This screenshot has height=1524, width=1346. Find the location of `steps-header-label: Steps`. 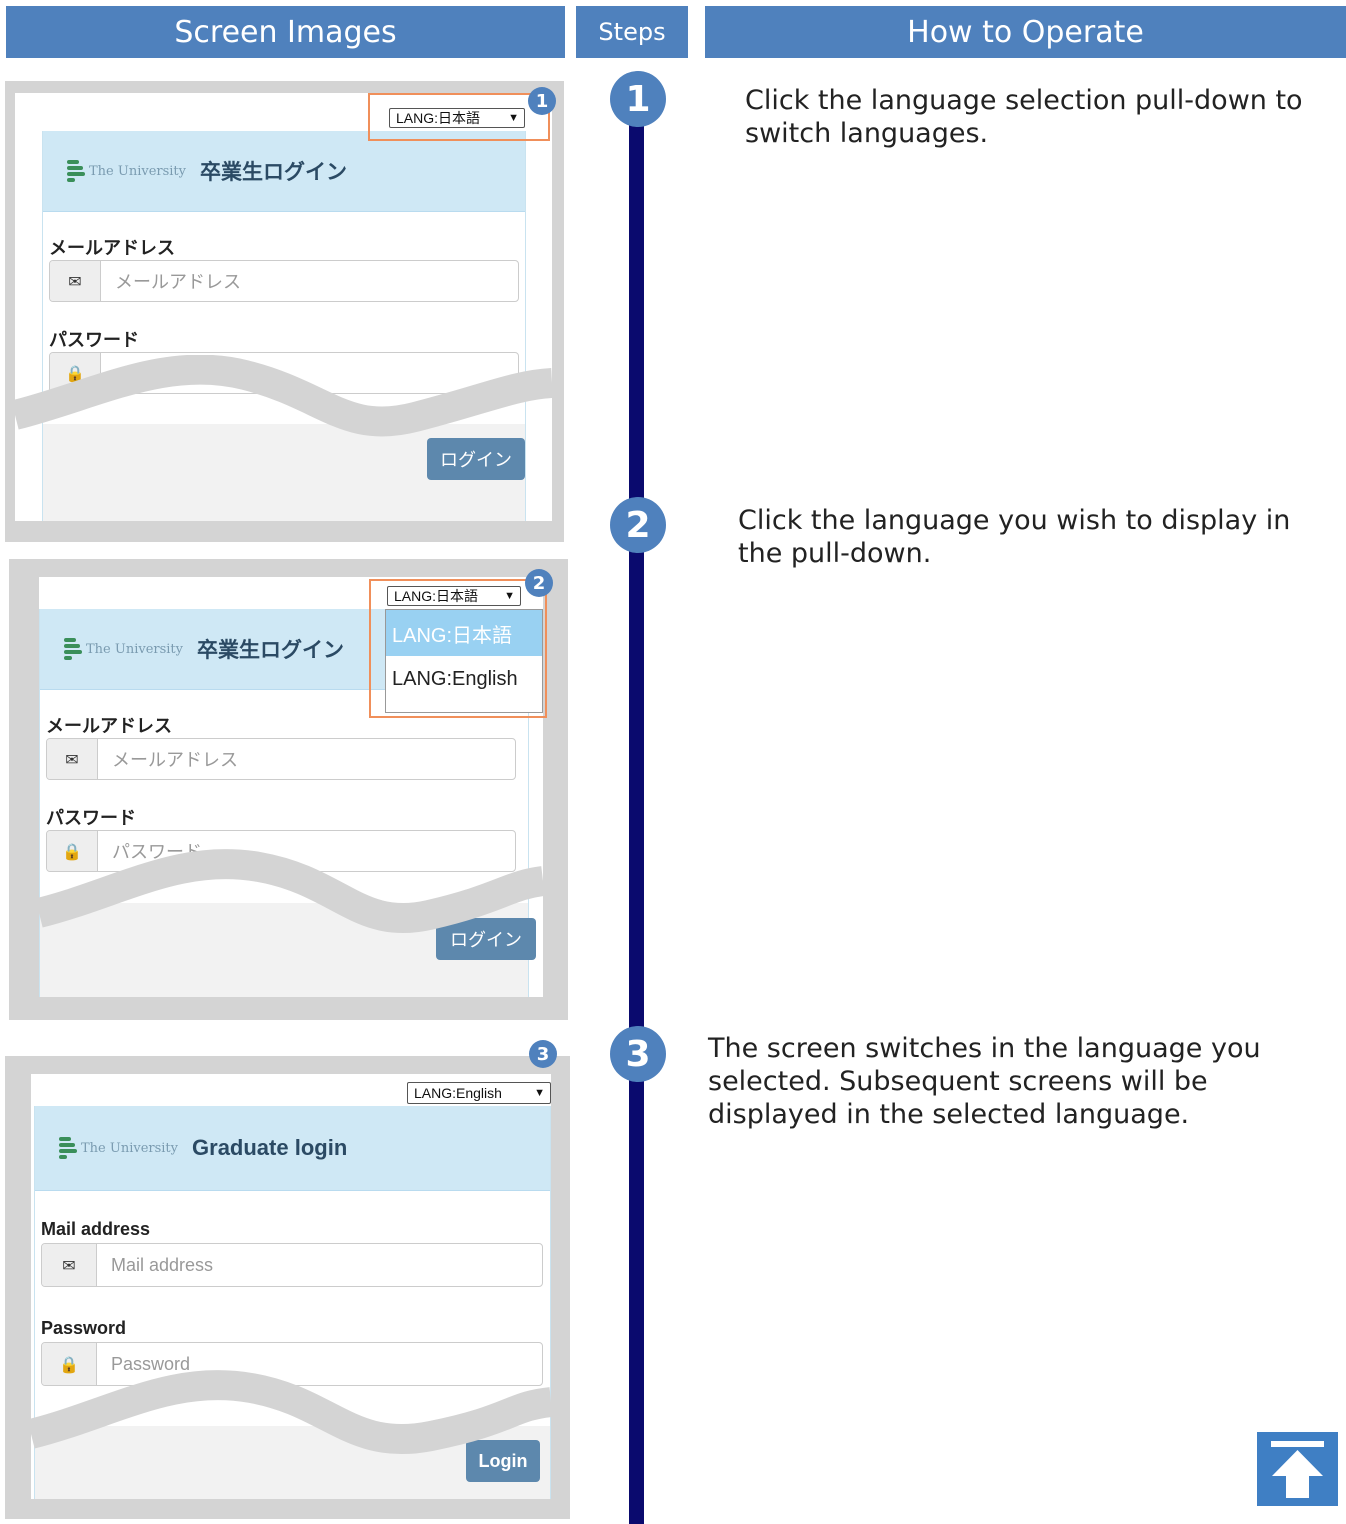

steps-header-label: Steps is located at coordinates (632, 32).